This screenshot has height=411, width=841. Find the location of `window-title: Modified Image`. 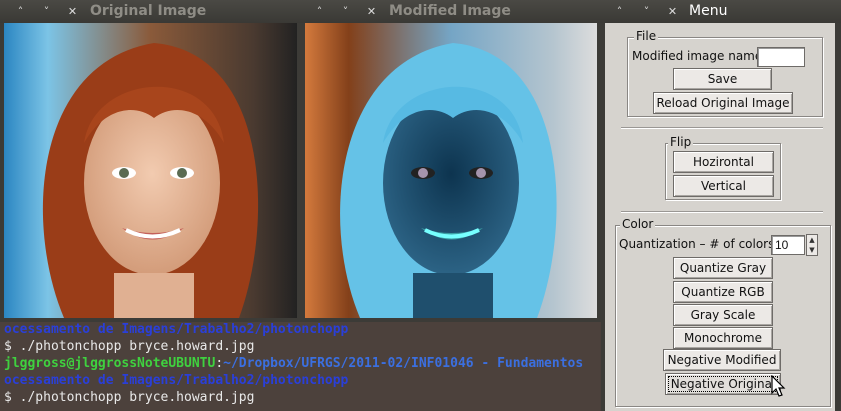

window-title: Modified Image is located at coordinates (450, 11).